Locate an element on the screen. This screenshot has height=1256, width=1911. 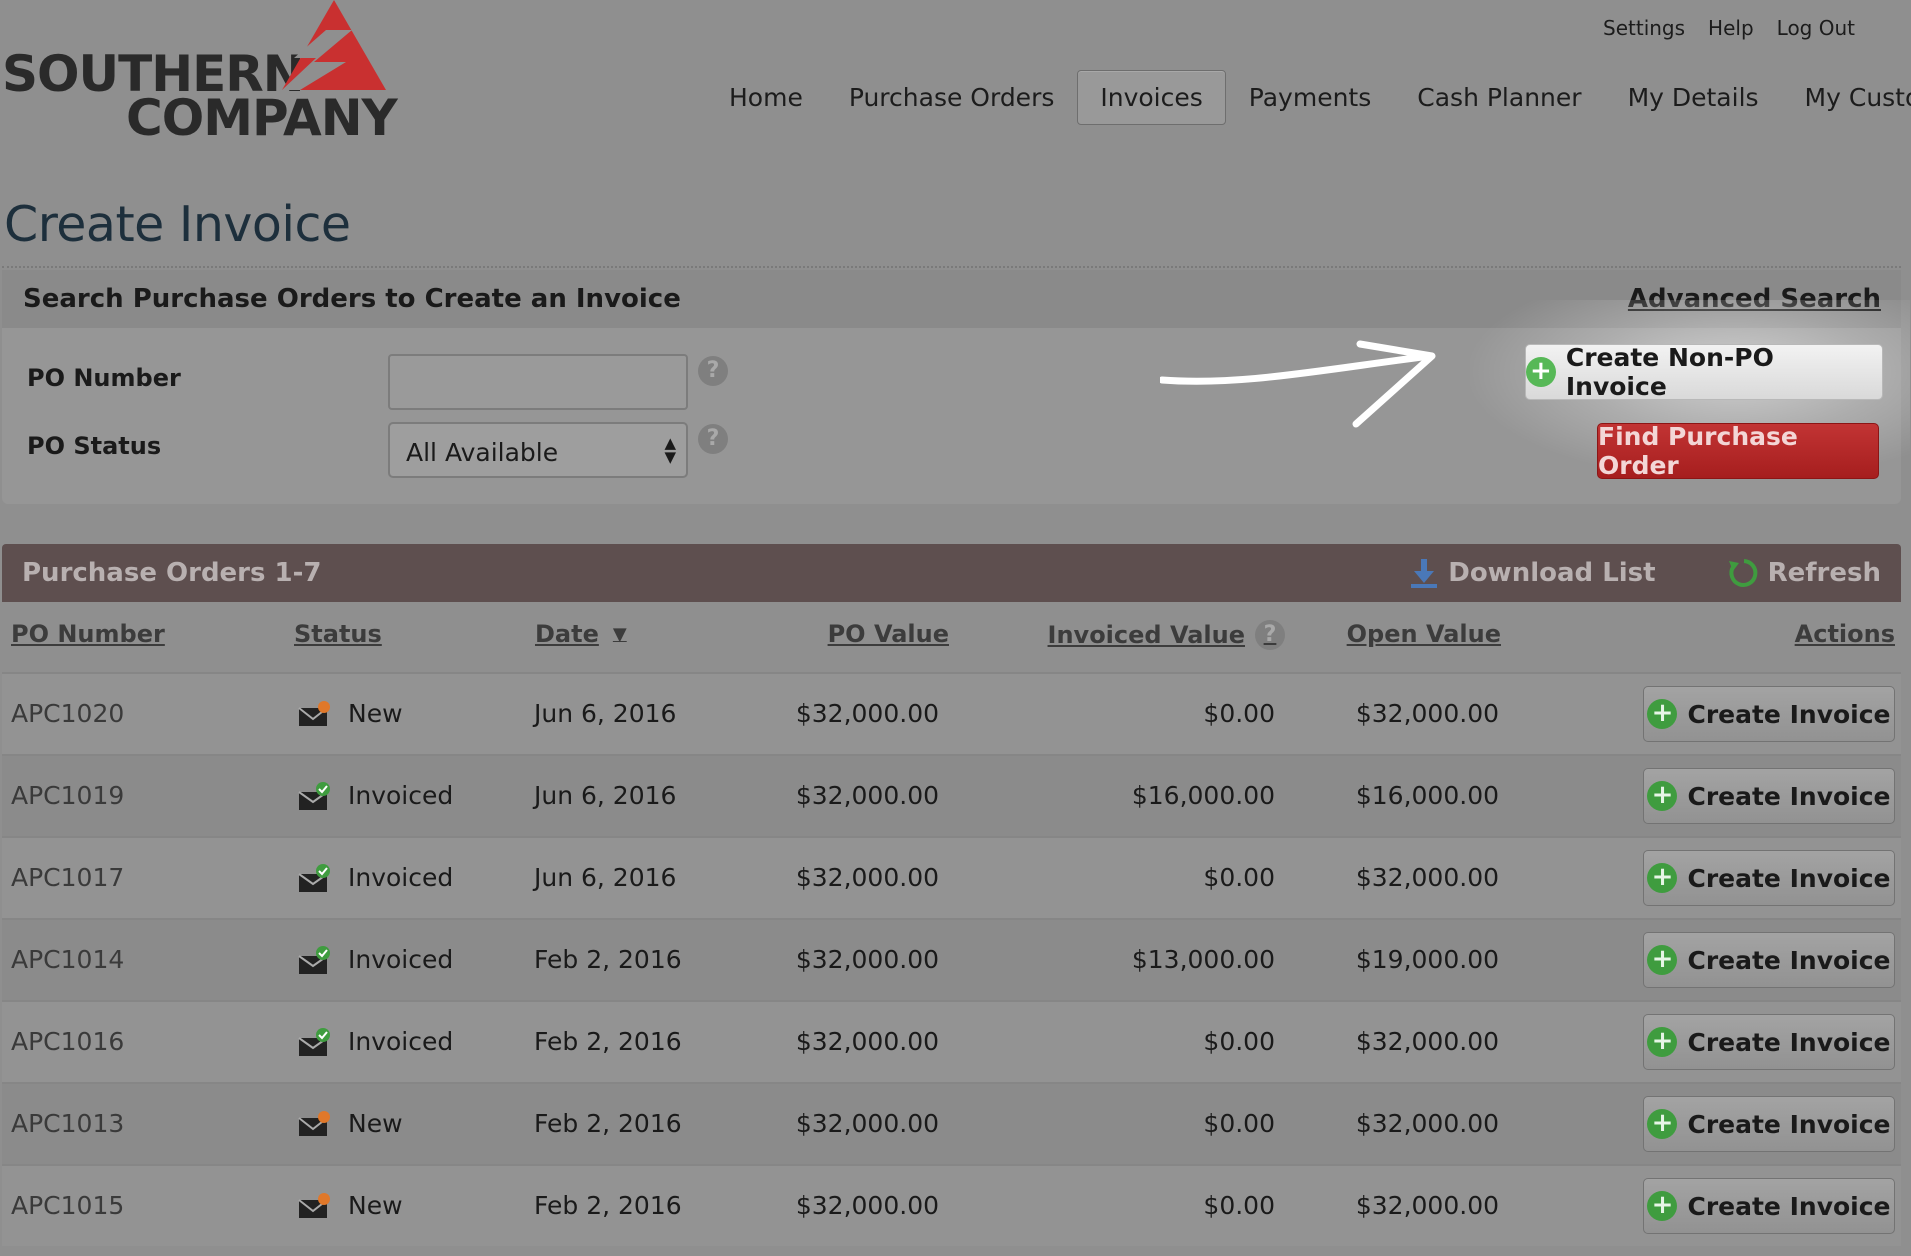
settings-link: Settings is located at coordinates (1644, 28).